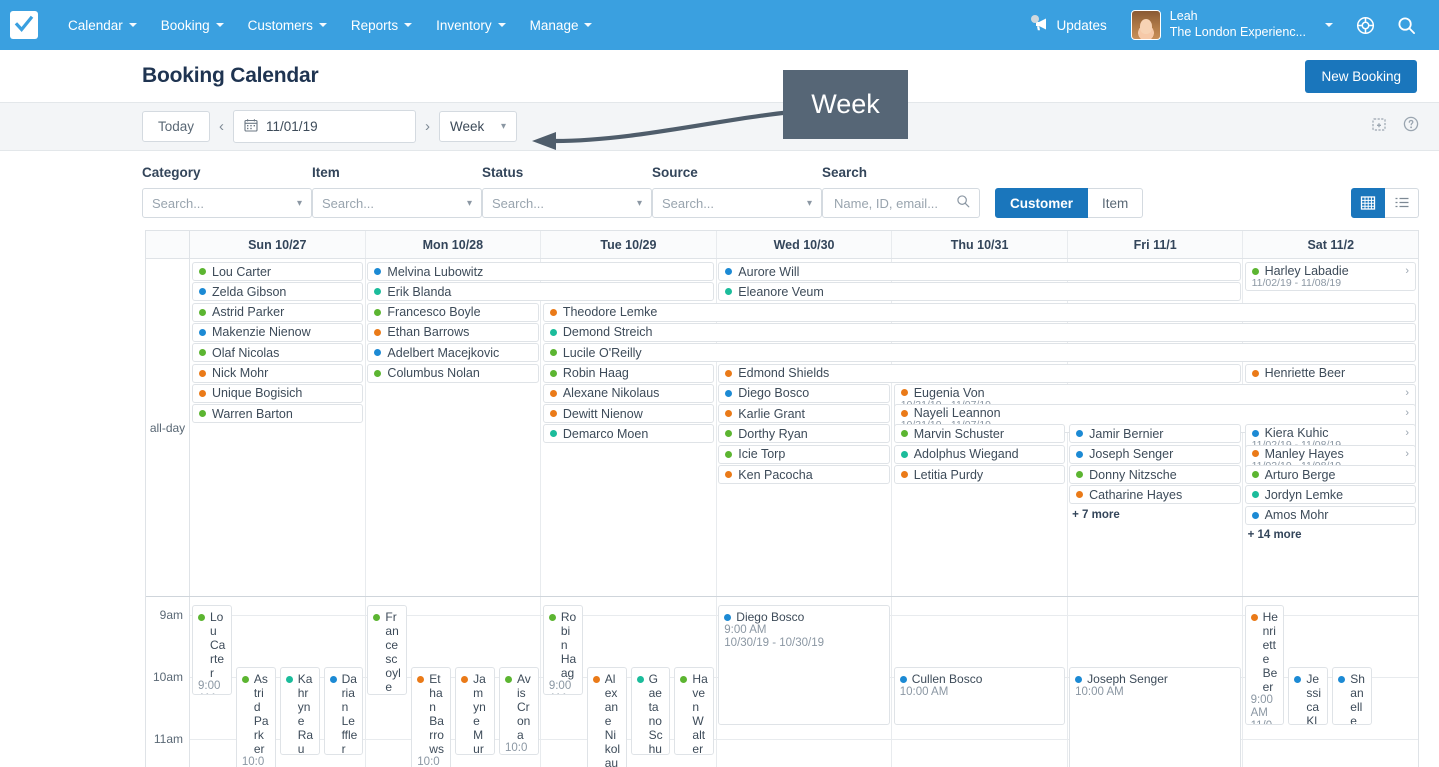 This screenshot has height=767, width=1439. I want to click on all-day-event: Diego Bosco, so click(804, 393).